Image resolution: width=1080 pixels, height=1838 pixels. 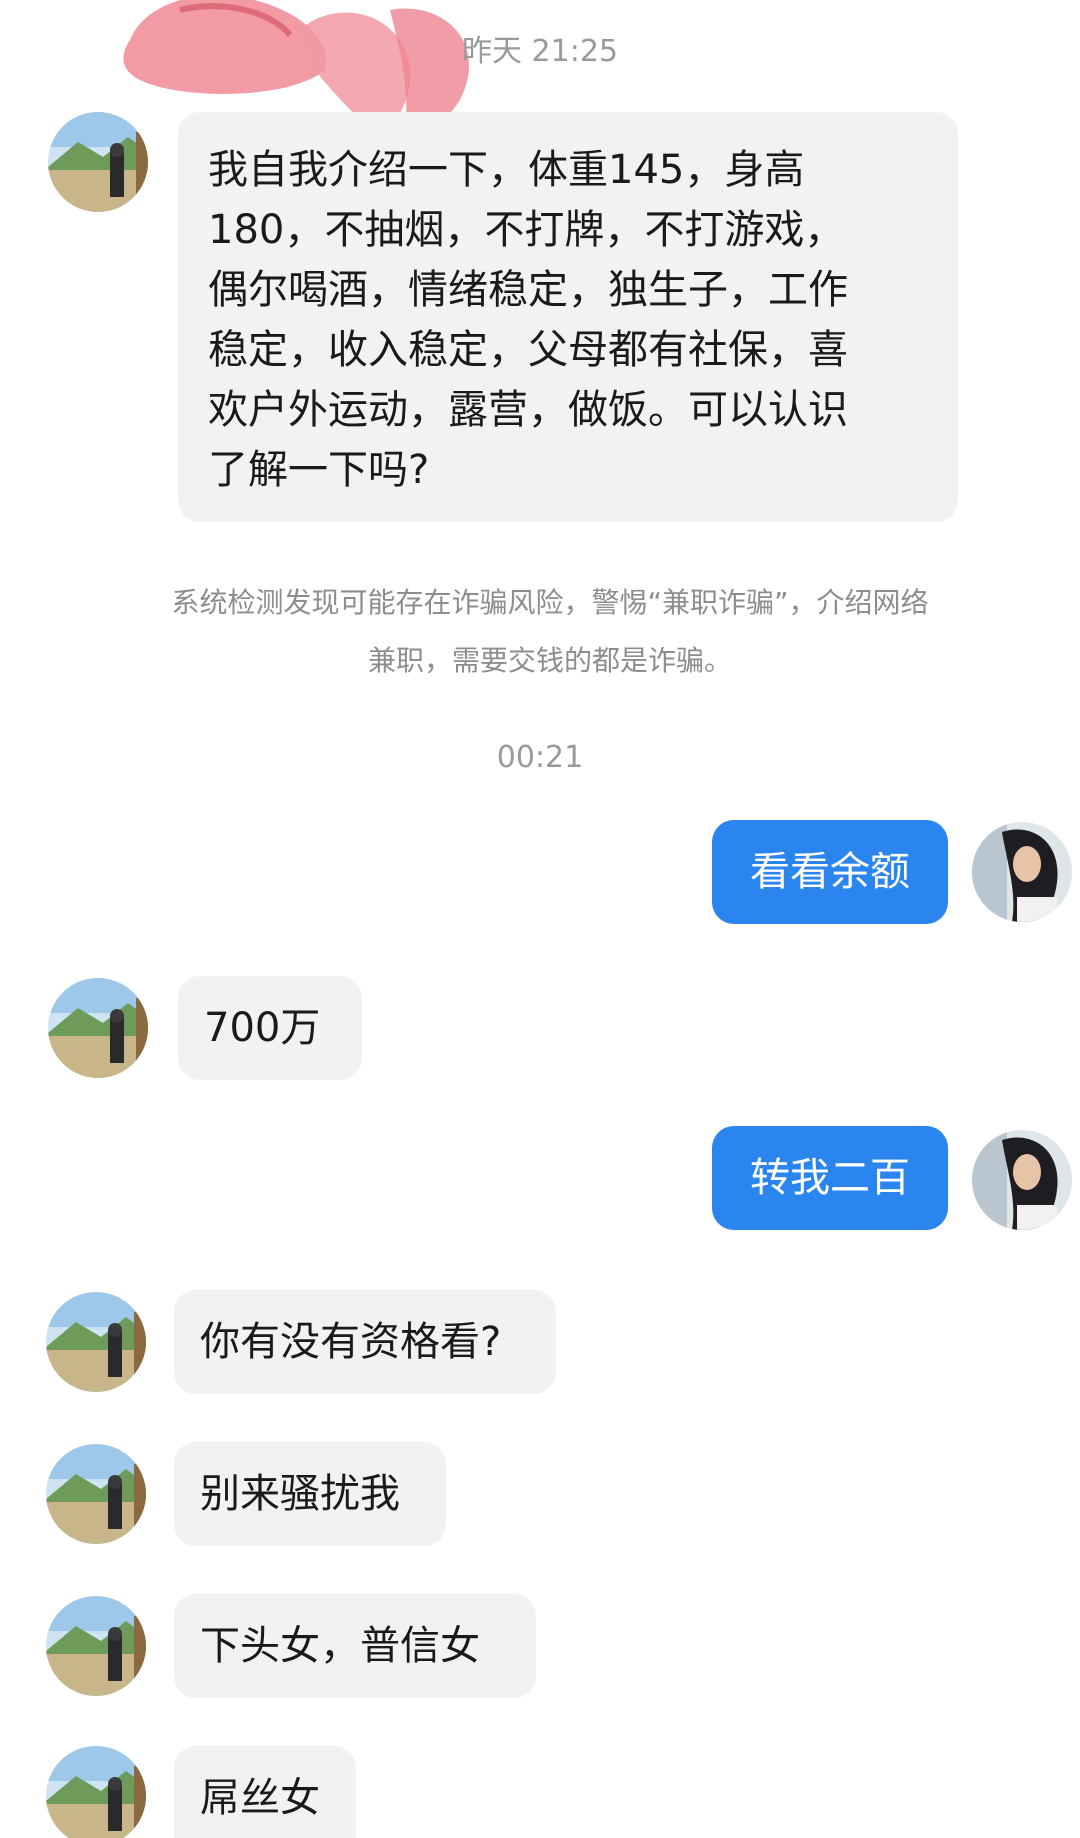 What do you see at coordinates (506, 170) in the screenshot?
I see `message-line: 我自我介绍一下，体重145，身高` at bounding box center [506, 170].